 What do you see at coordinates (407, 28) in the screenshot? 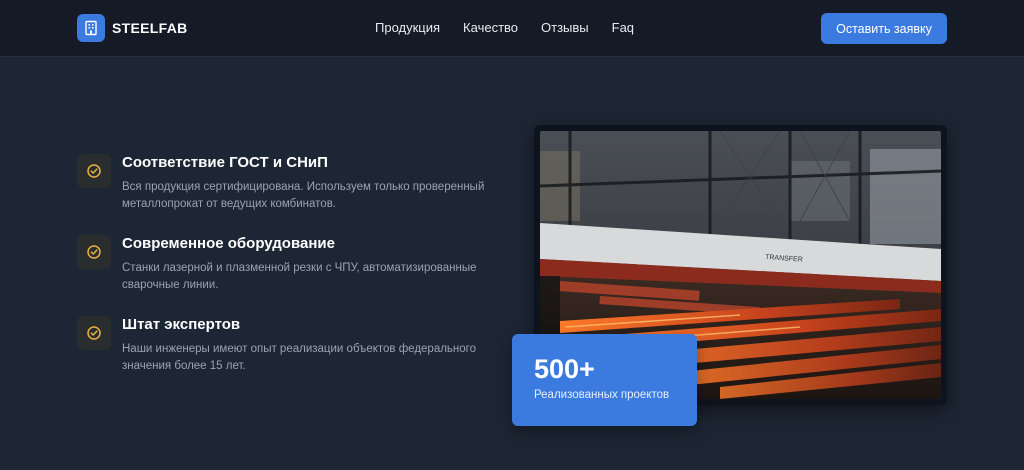
I see `nav-item-products: Продукция` at bounding box center [407, 28].